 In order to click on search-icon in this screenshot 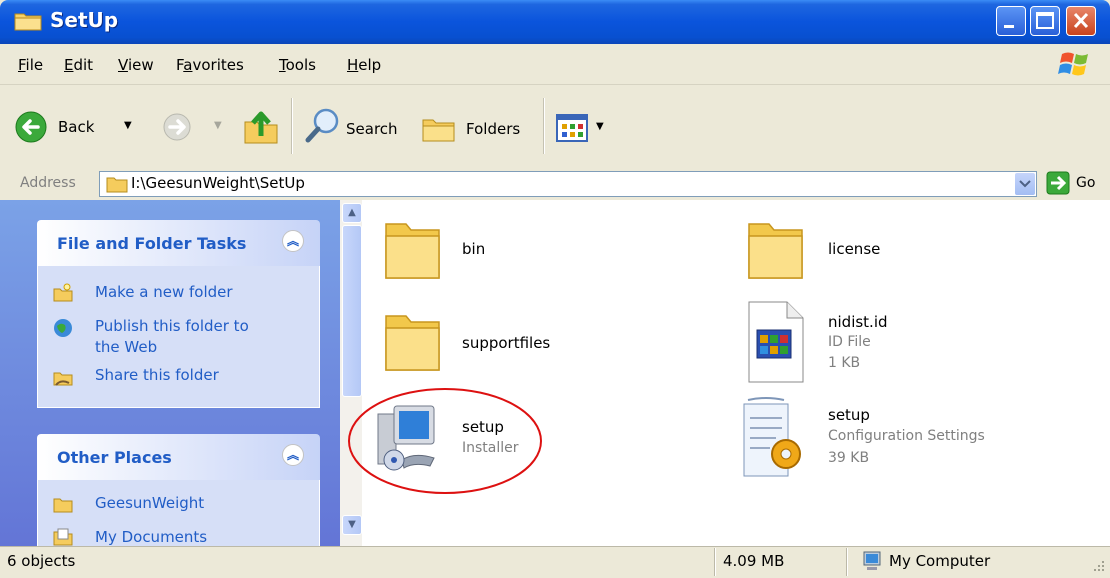, I will do `click(322, 125)`.